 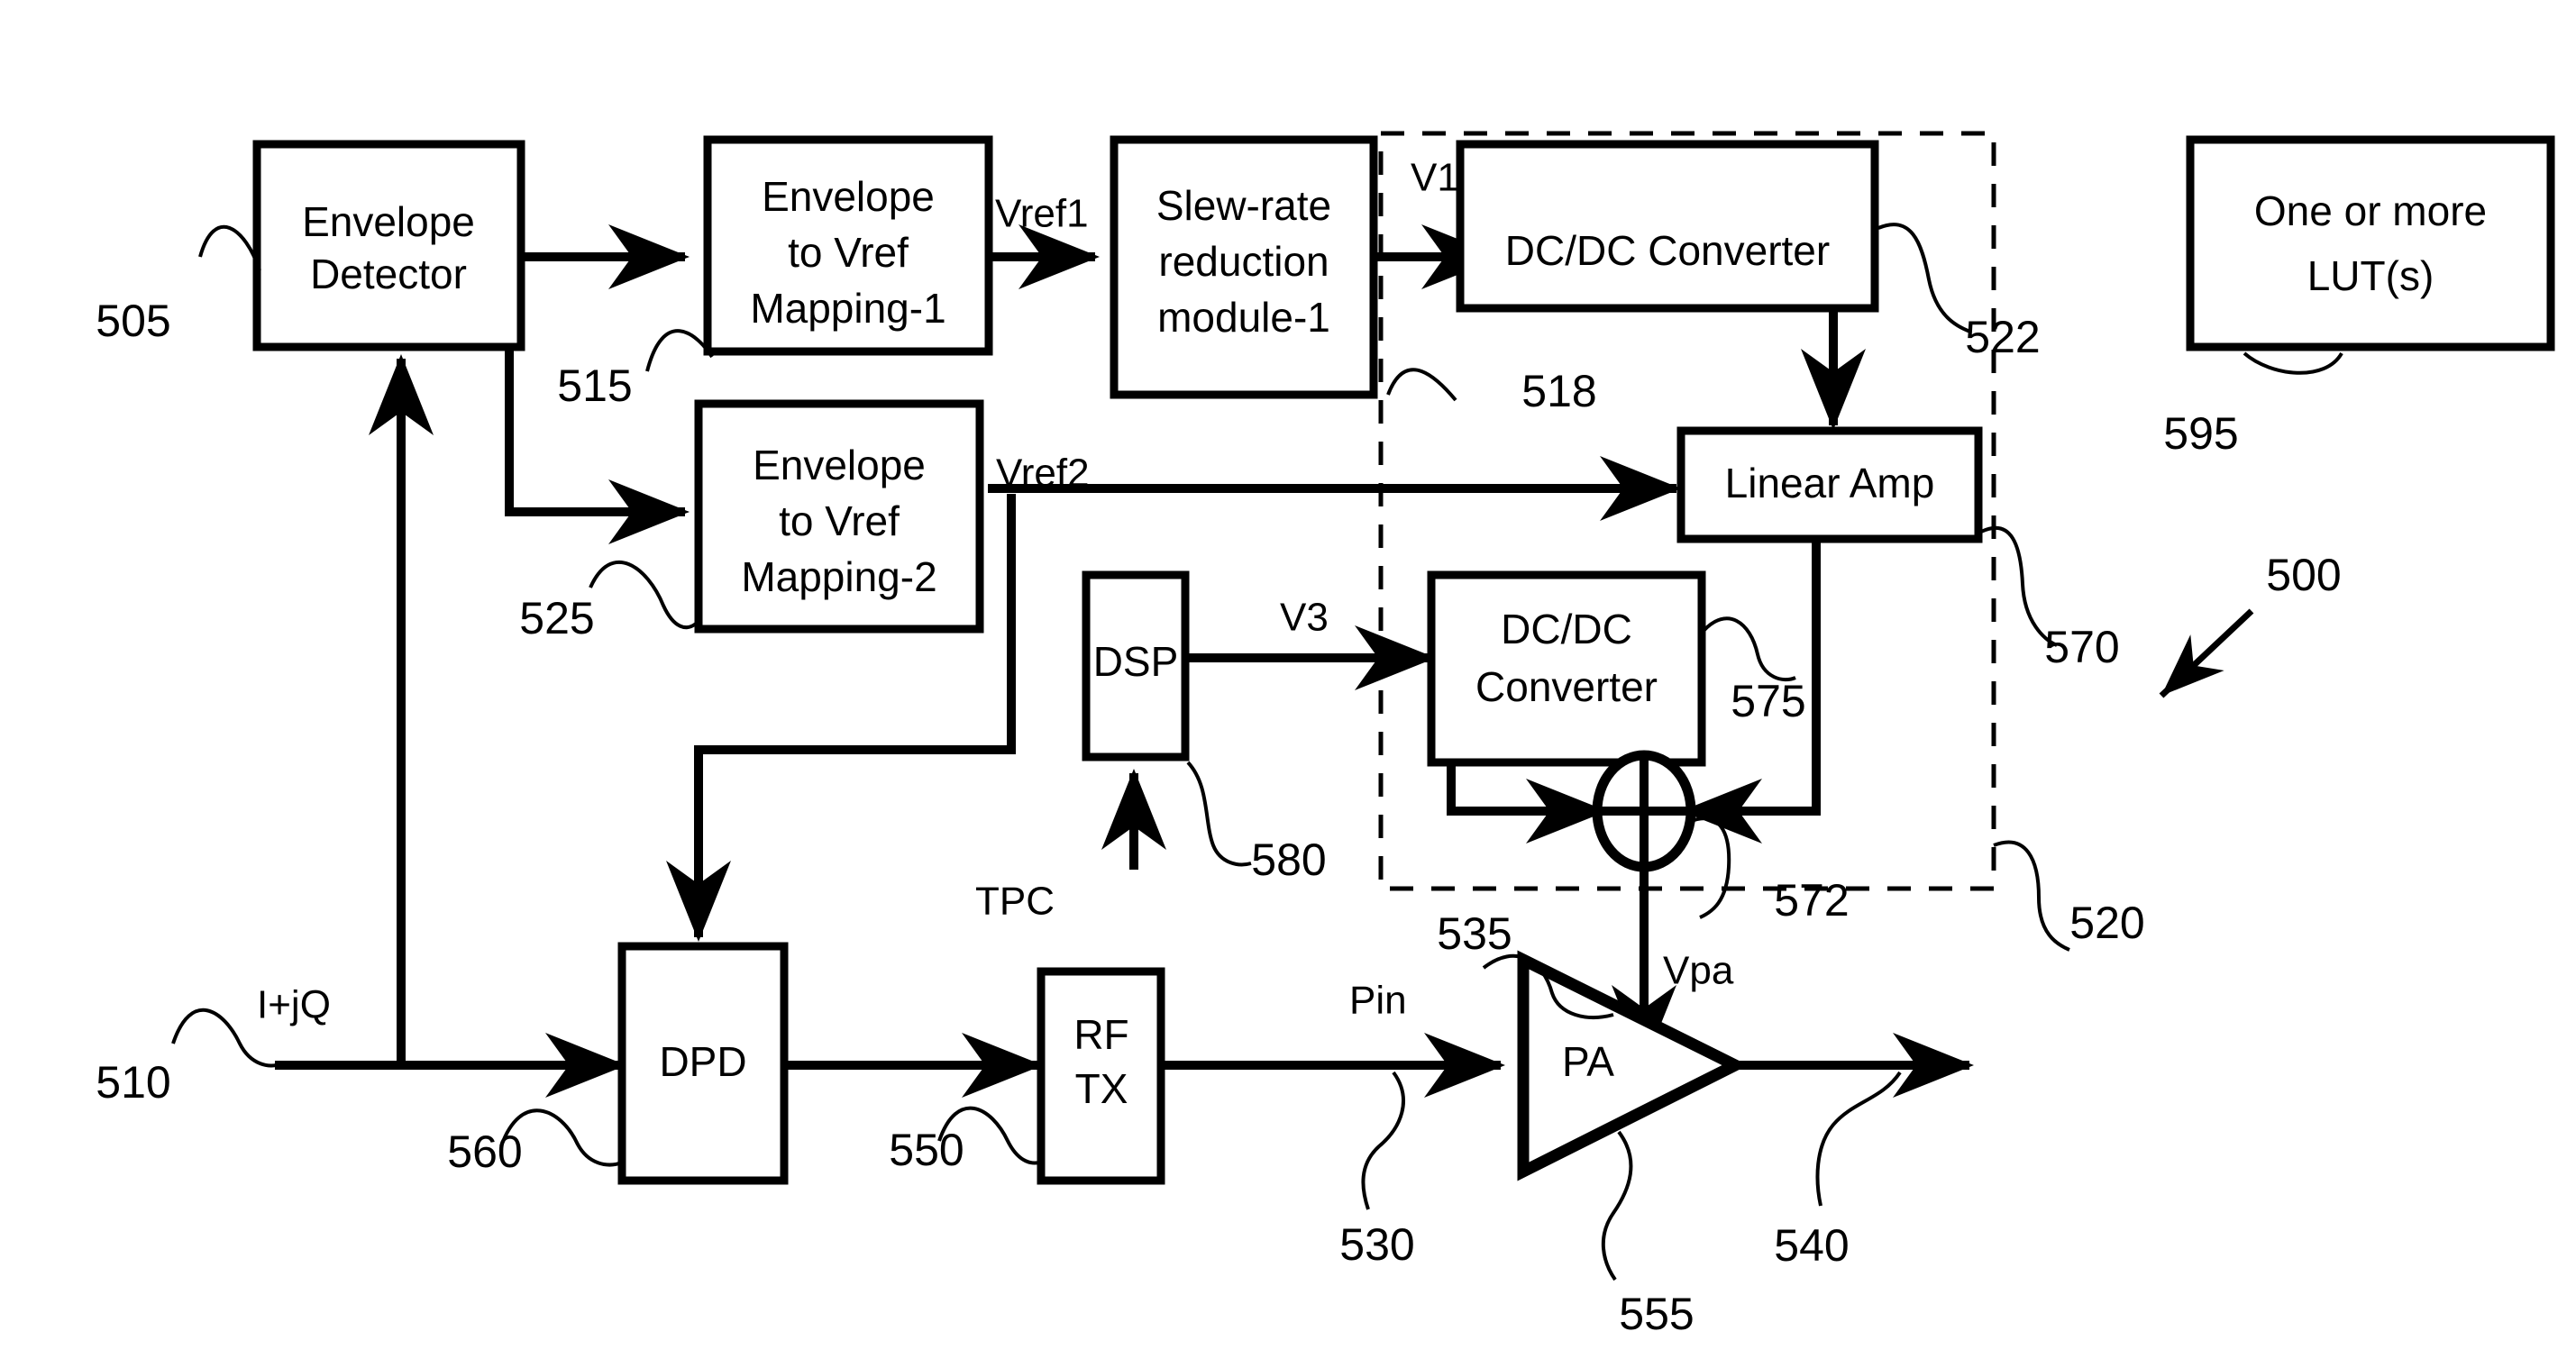 I want to click on dcdc1-label: DC/DC Converter, so click(x=1667, y=251).